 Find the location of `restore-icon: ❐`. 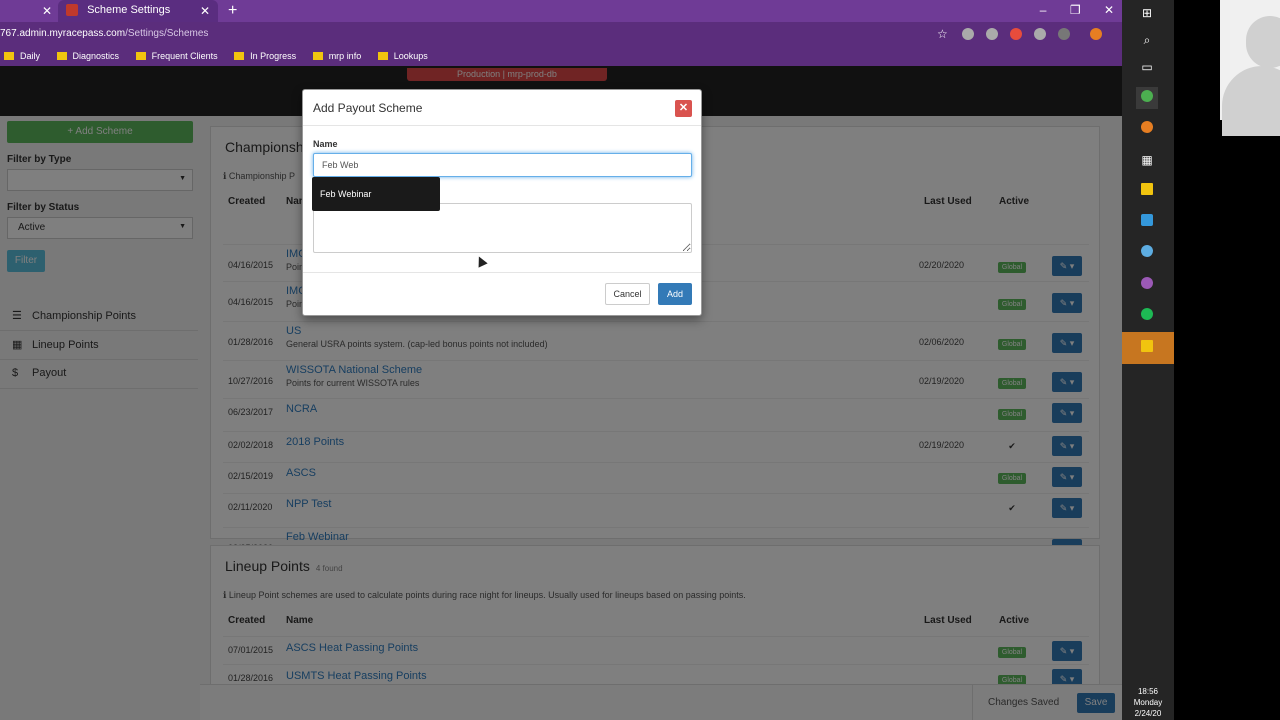

restore-icon: ❐ is located at coordinates (1075, 10).